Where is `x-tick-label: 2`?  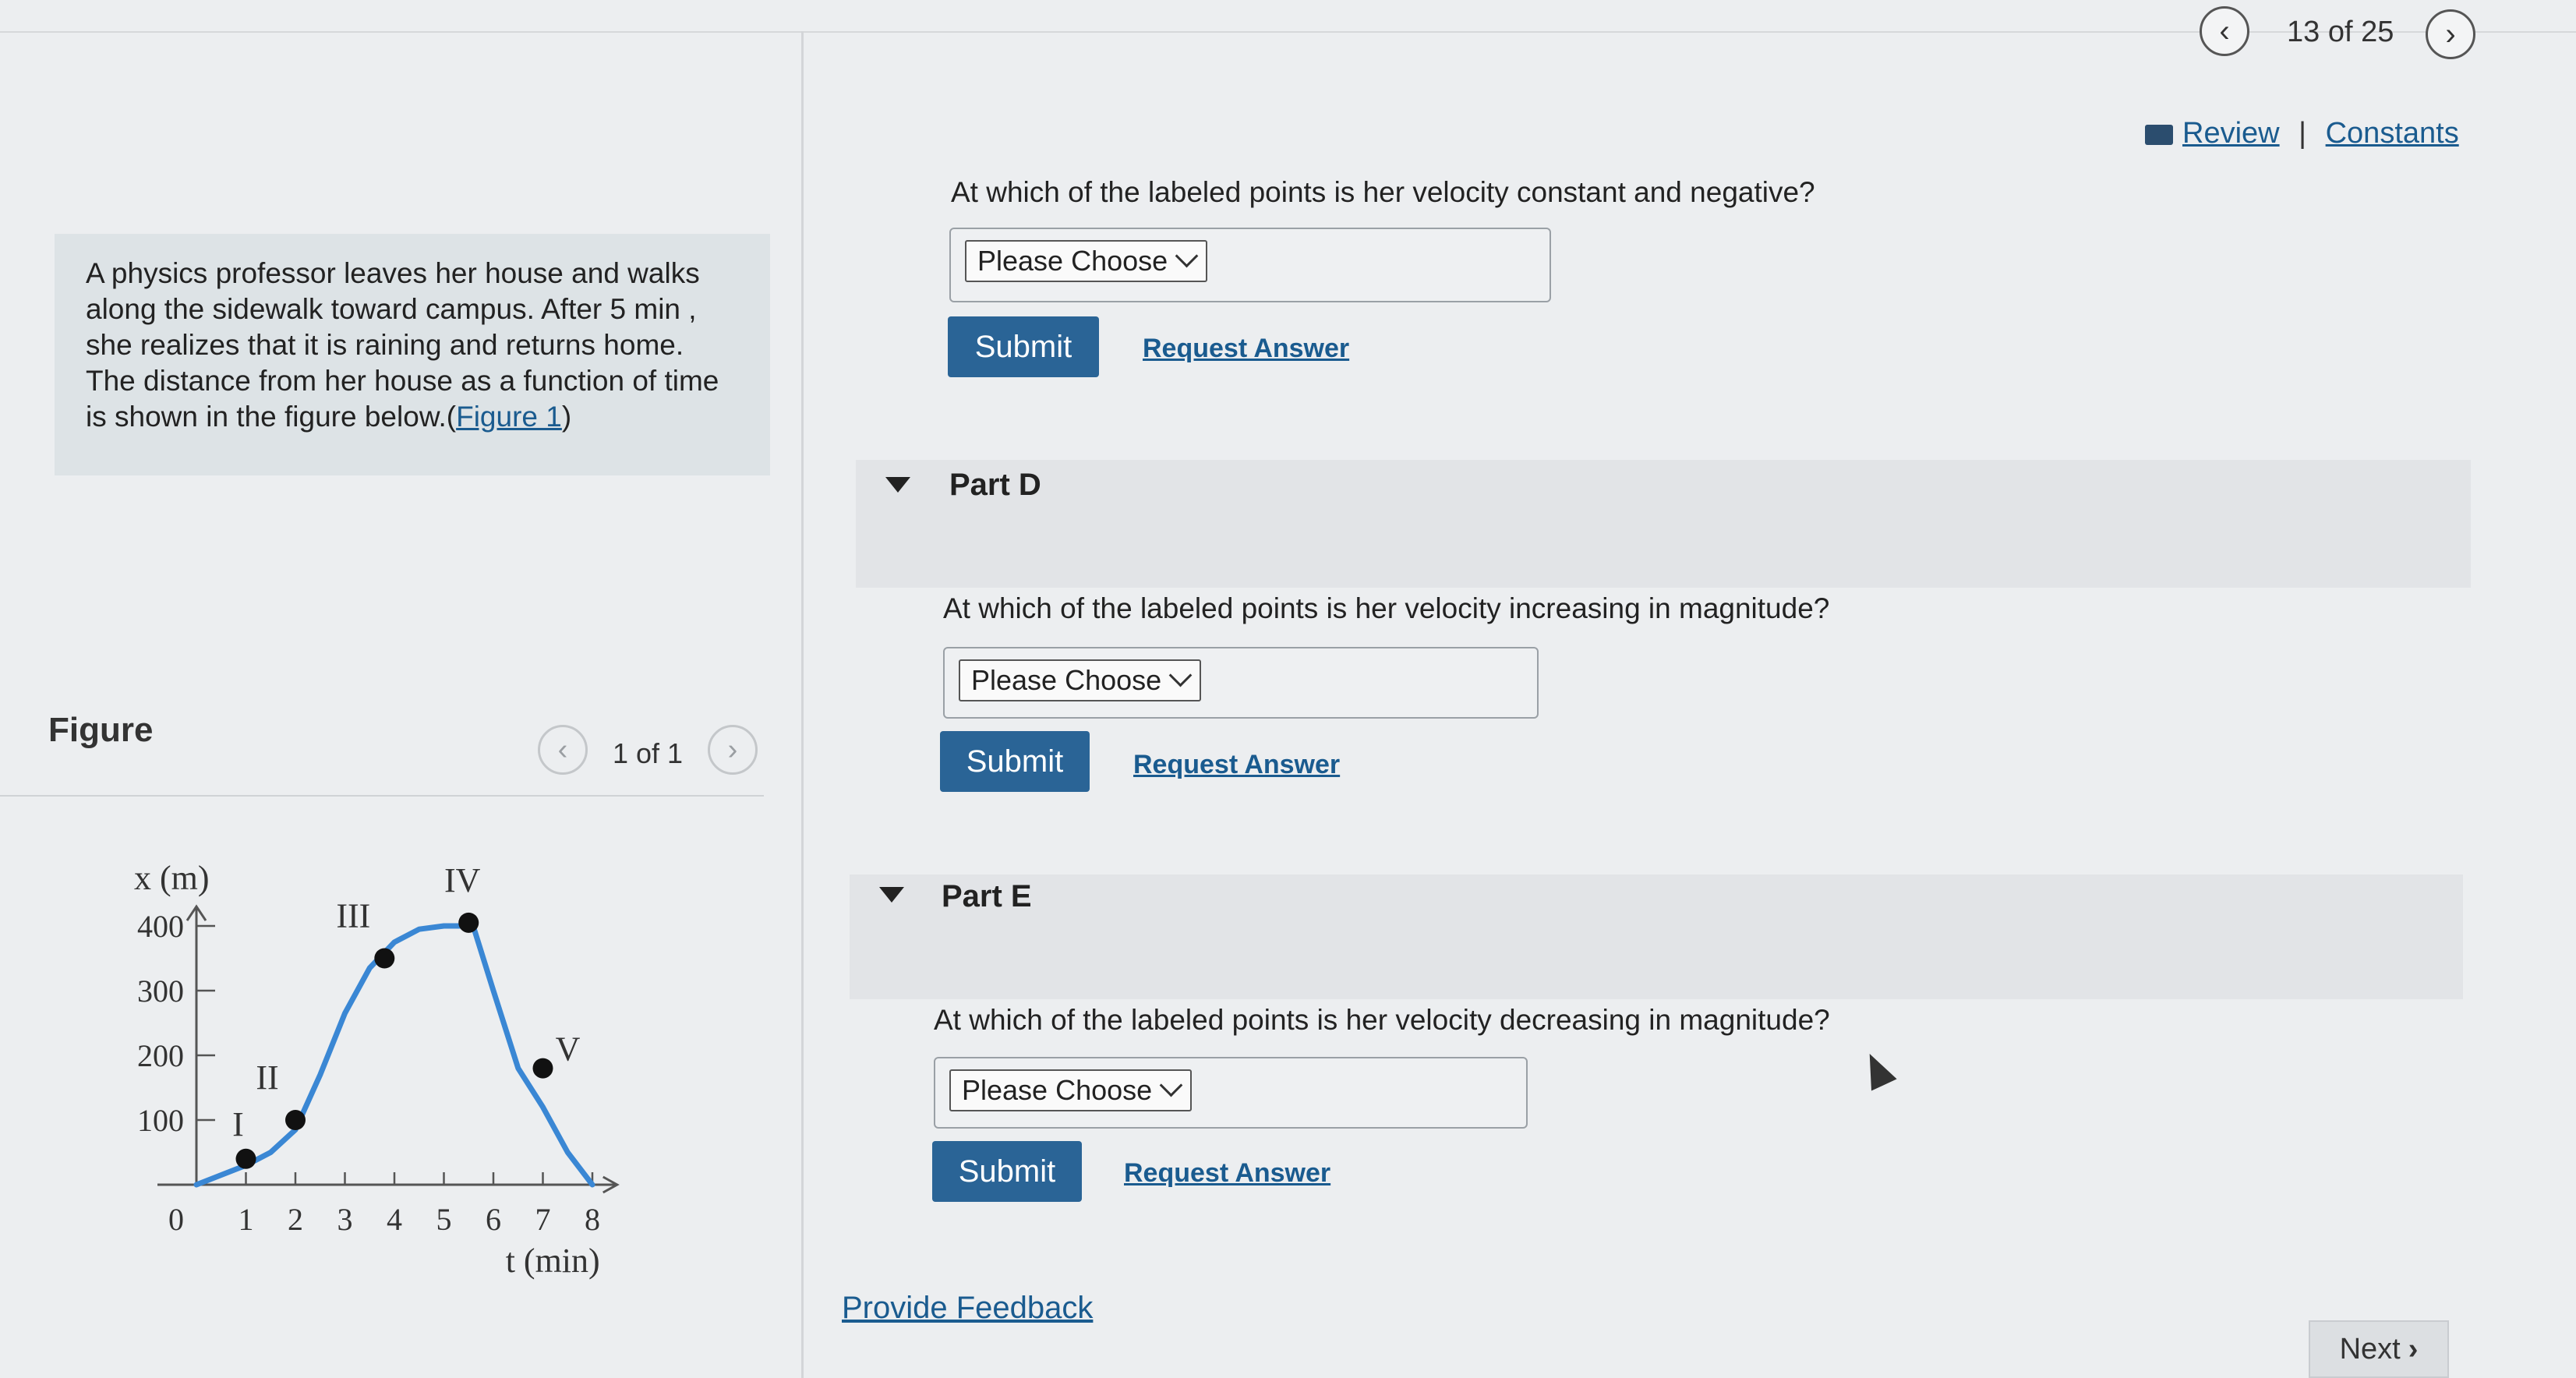 x-tick-label: 2 is located at coordinates (295, 1219).